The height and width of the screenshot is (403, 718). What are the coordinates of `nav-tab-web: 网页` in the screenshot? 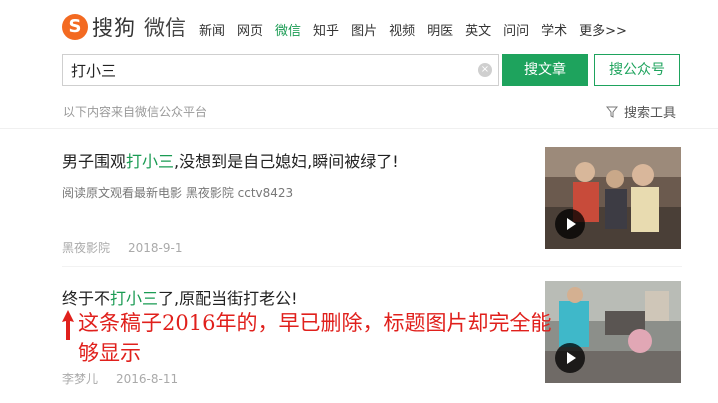 It's located at (250, 29).